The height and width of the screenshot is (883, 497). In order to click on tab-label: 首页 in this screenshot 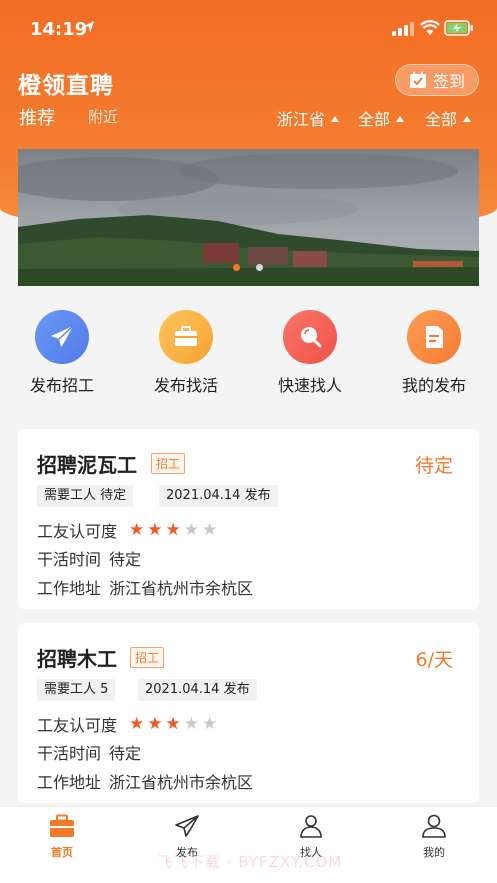, I will do `click(62, 852)`.